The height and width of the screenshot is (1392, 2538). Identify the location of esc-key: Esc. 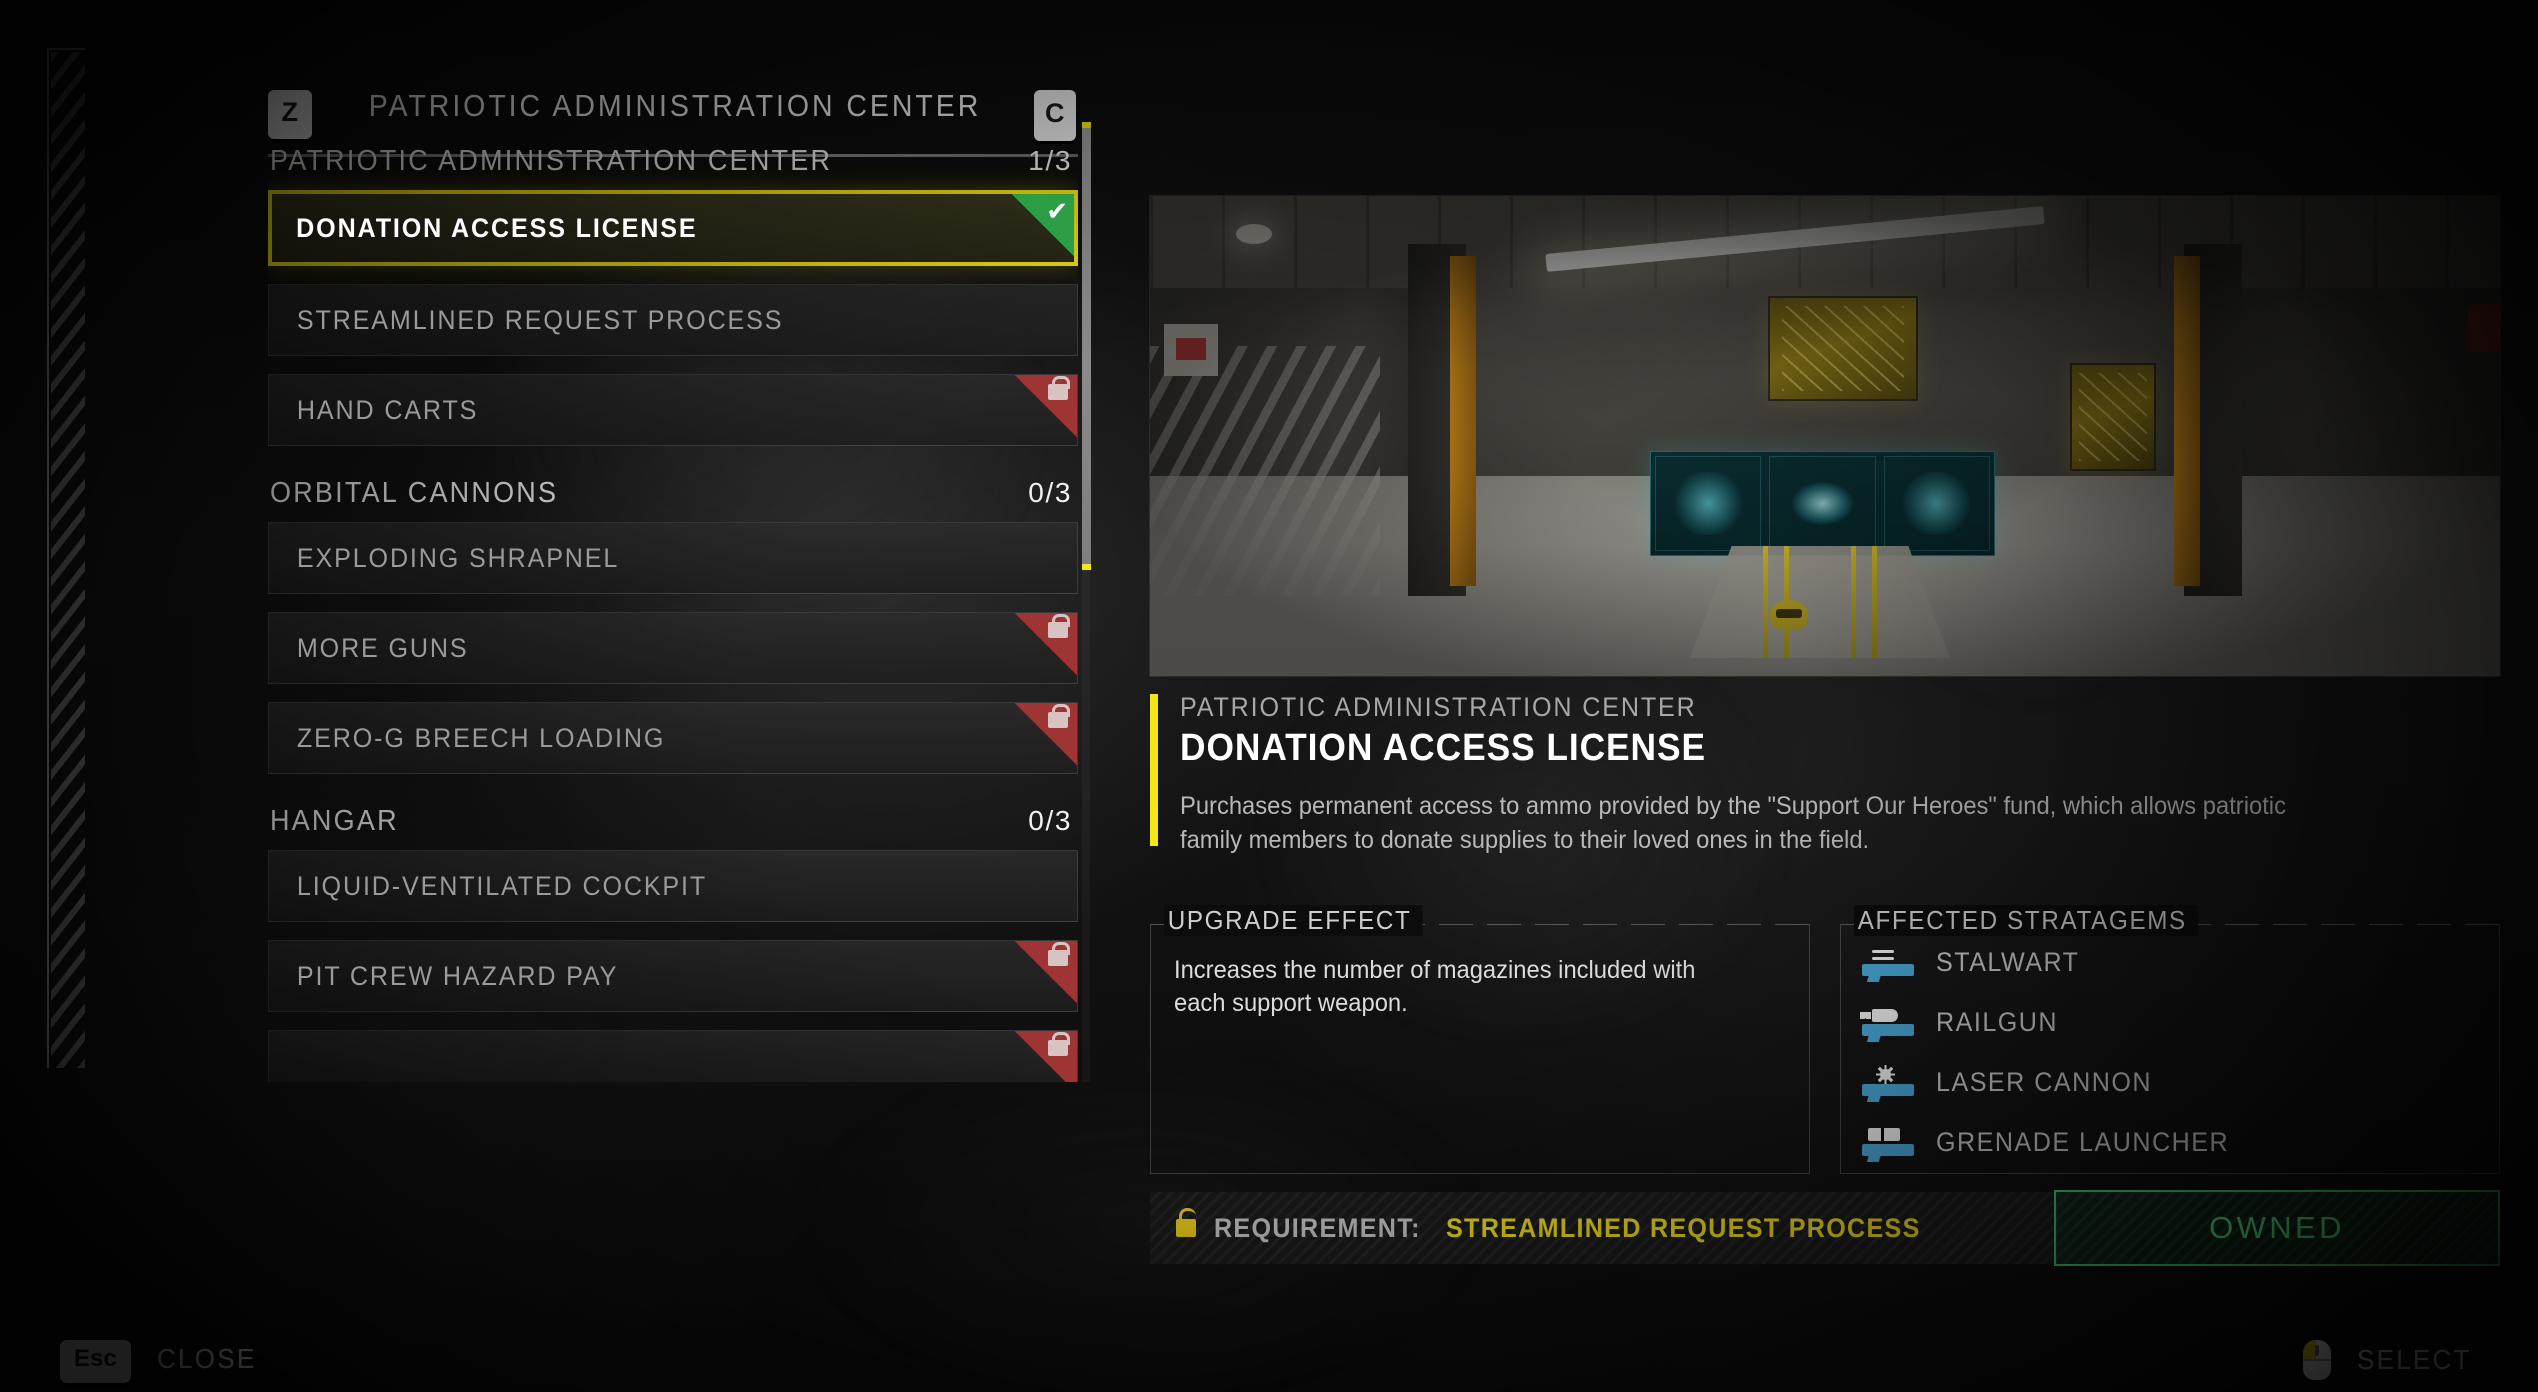
(95, 1359).